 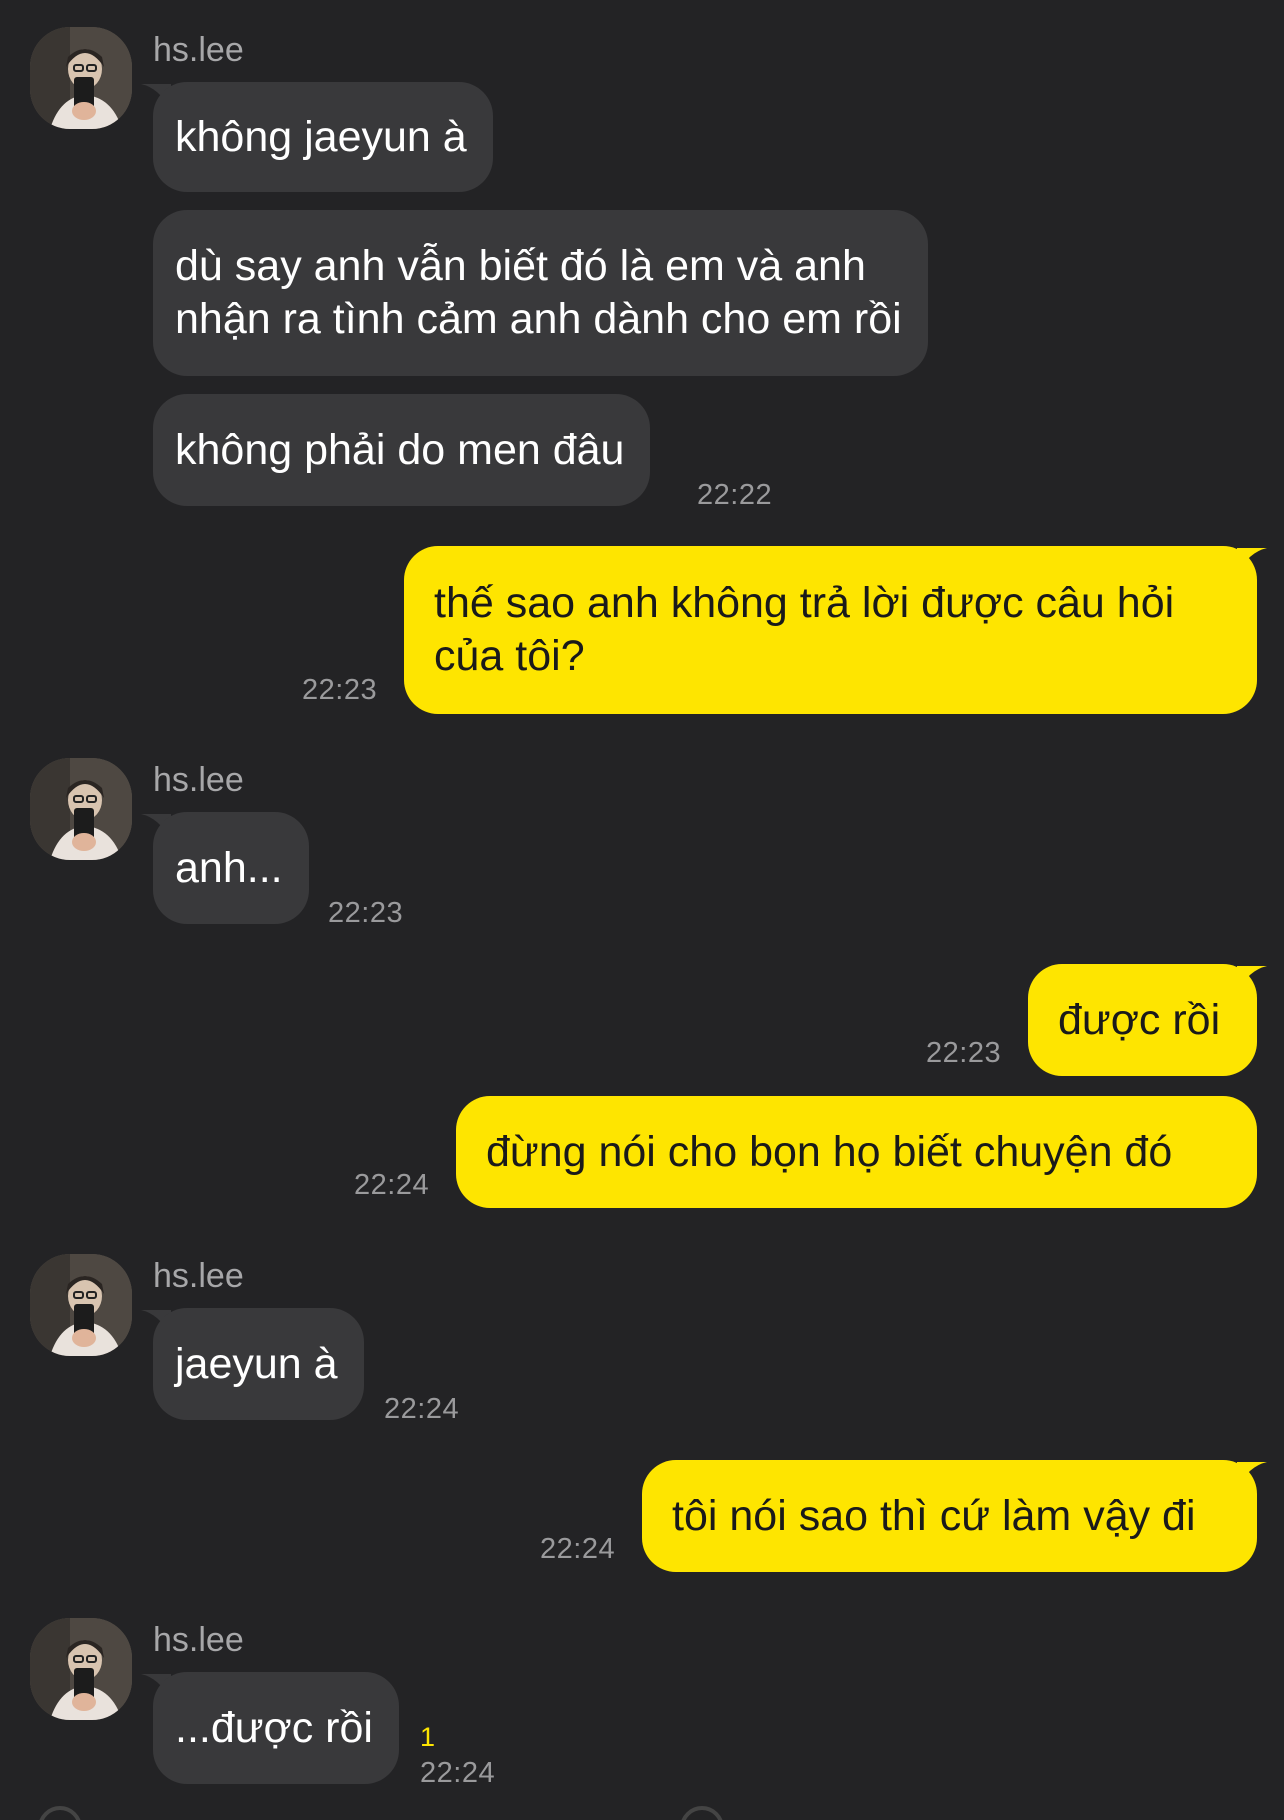 What do you see at coordinates (428, 1737) in the screenshot?
I see `unread-count-badge: 1` at bounding box center [428, 1737].